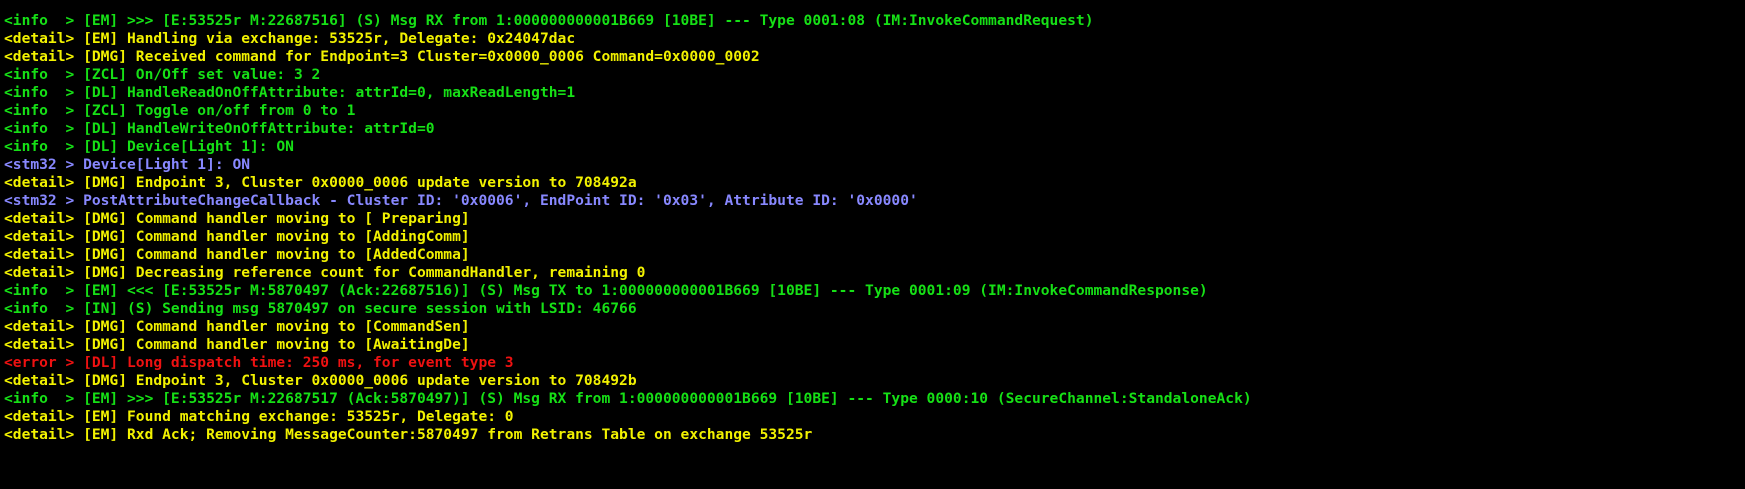 This screenshot has height=489, width=1745. Describe the element at coordinates (149, 146) in the screenshot. I see `log-line: <info > [DL] Device[Light 1]: ON` at that location.